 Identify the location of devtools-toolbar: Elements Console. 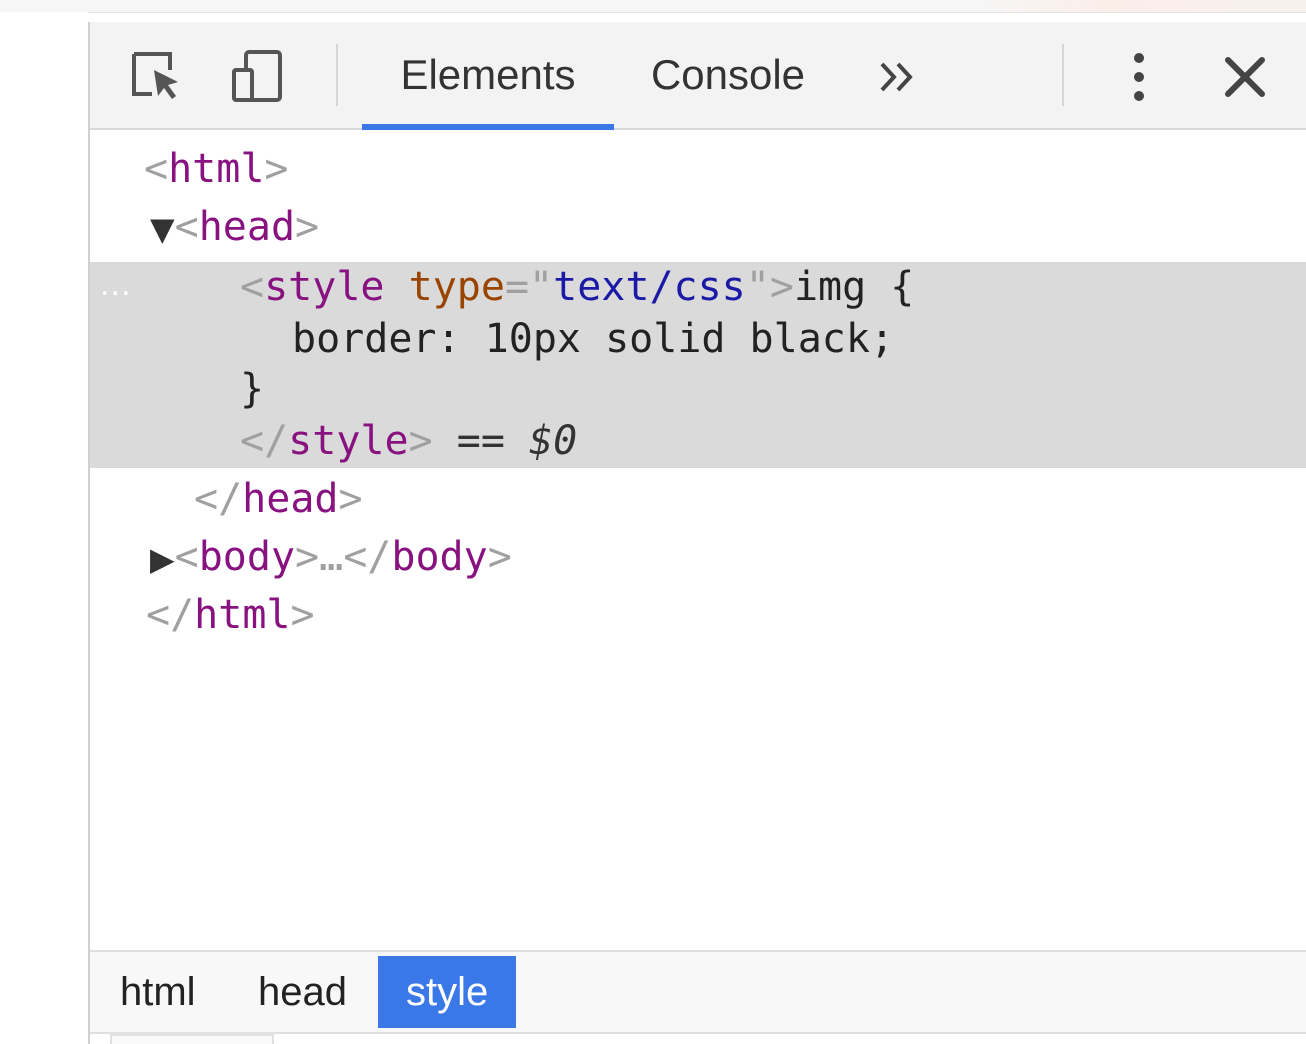
(698, 76).